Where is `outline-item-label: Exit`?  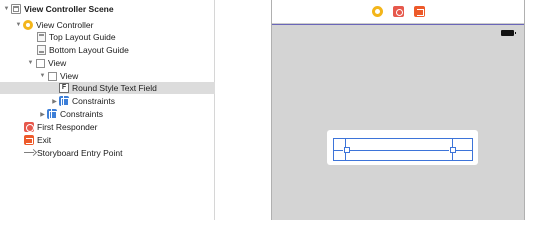 outline-item-label: Exit is located at coordinates (44, 140).